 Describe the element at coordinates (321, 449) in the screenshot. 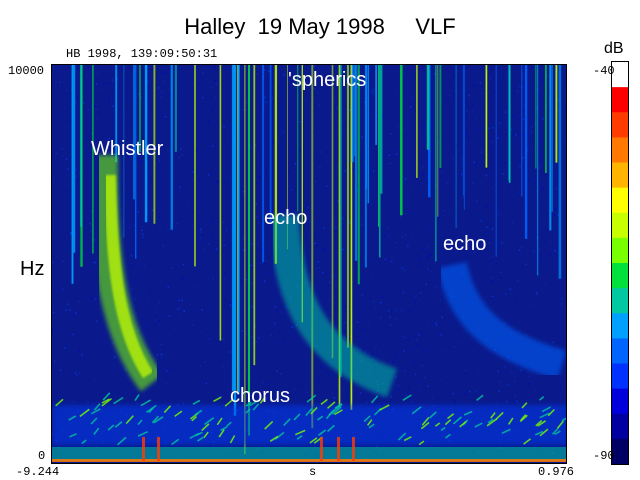

I see `impulse-mark` at that location.